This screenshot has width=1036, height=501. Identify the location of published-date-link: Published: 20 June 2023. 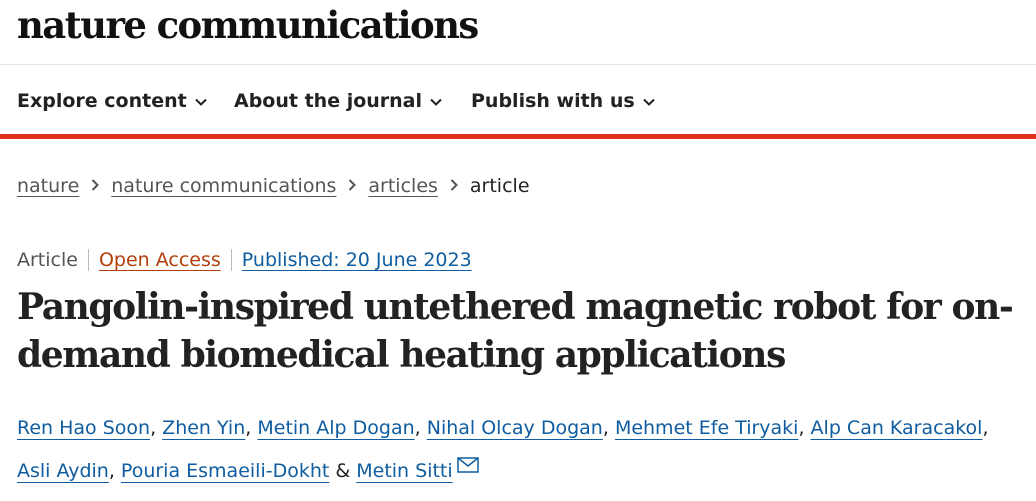
(357, 260).